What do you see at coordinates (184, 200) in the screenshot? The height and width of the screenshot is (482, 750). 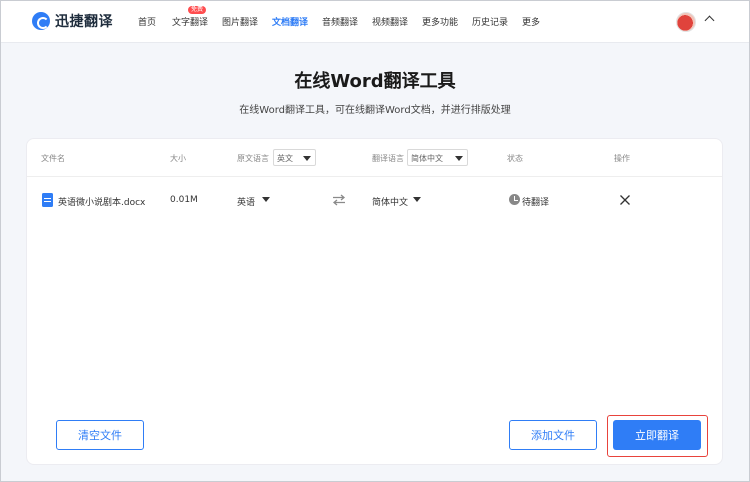 I see `row-size: 0.01M` at bounding box center [184, 200].